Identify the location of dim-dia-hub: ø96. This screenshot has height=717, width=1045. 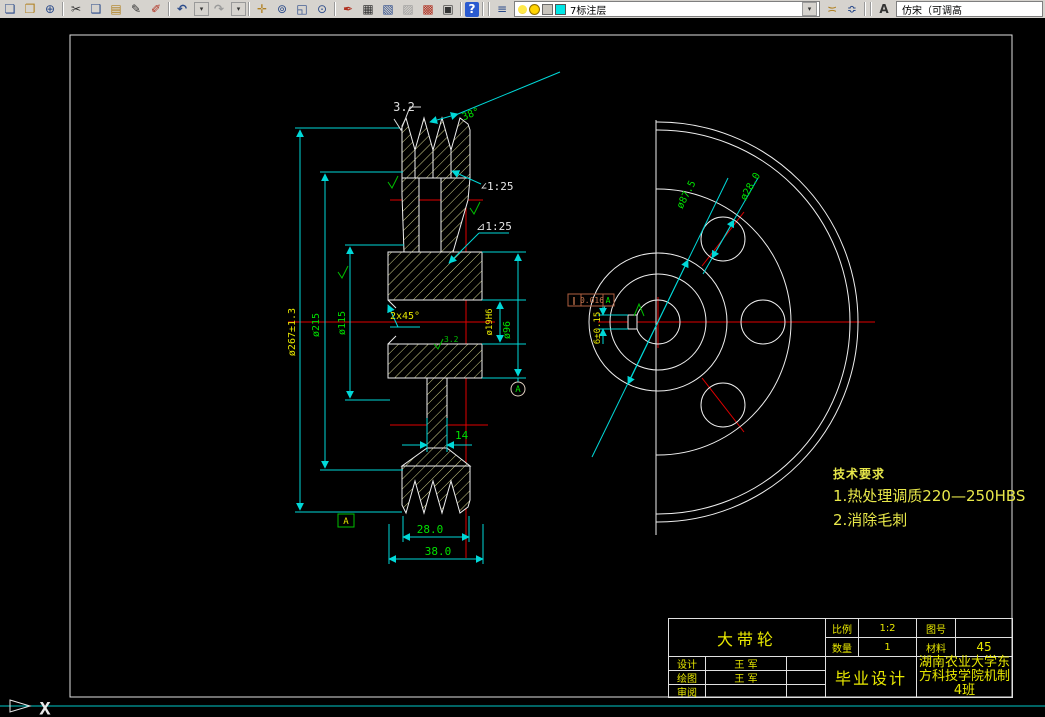
(507, 330).